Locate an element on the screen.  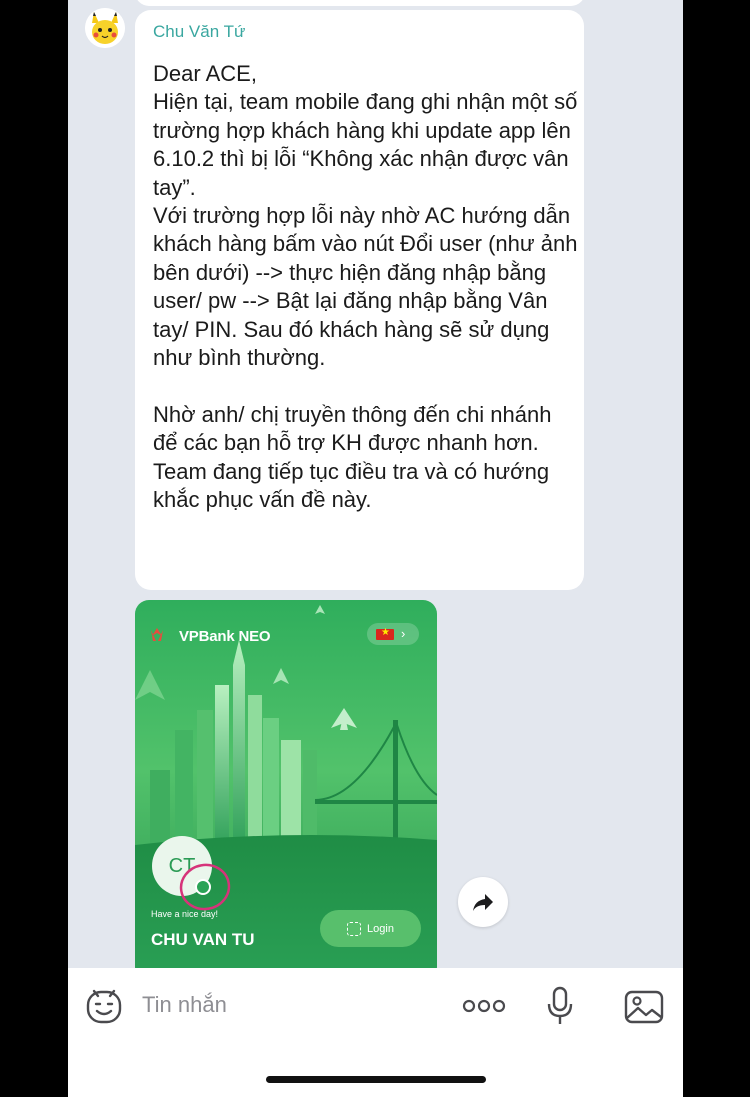
face-id-icon is located at coordinates (354, 928).